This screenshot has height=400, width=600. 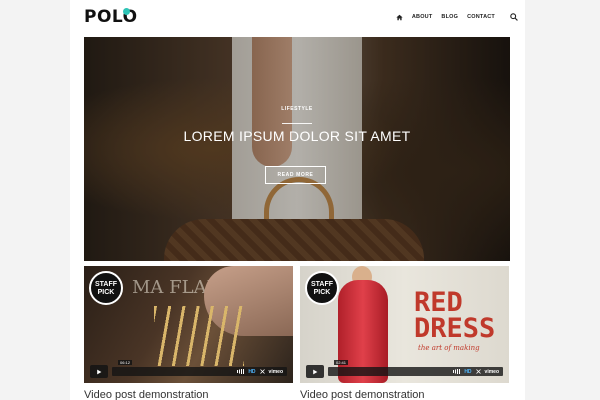 I want to click on home-icon, so click(x=399, y=17).